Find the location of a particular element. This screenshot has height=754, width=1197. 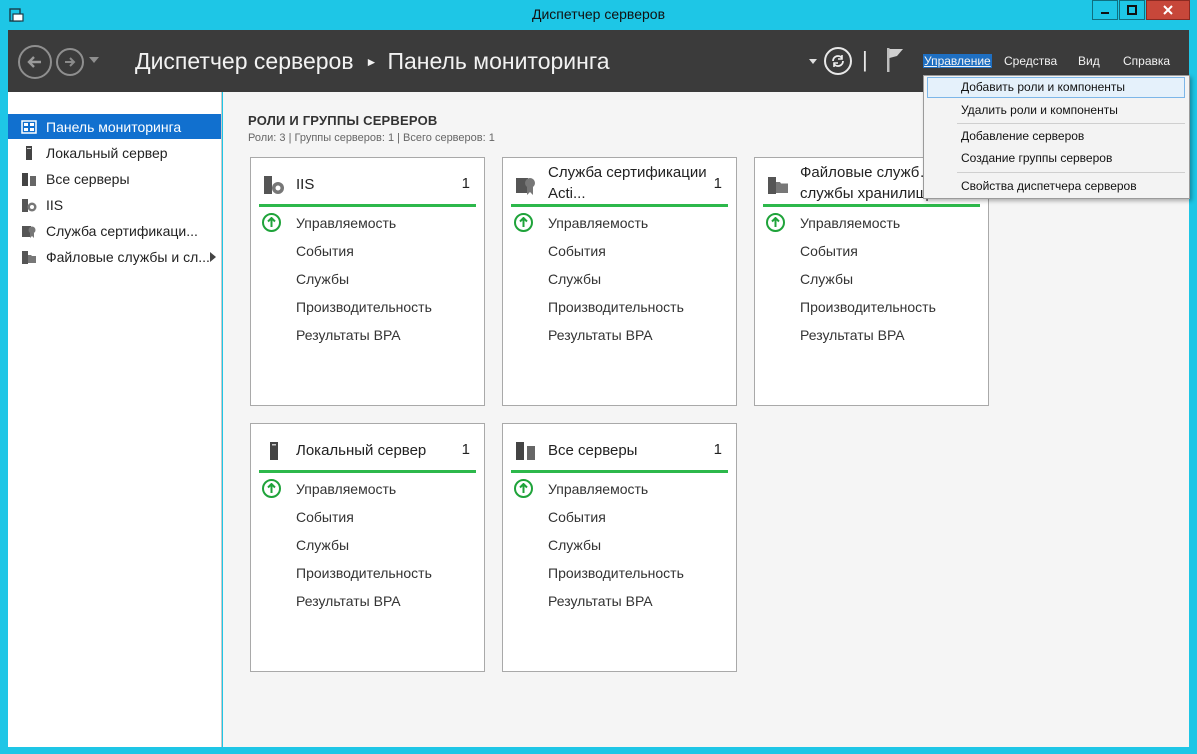

close-button is located at coordinates (1168, 10).